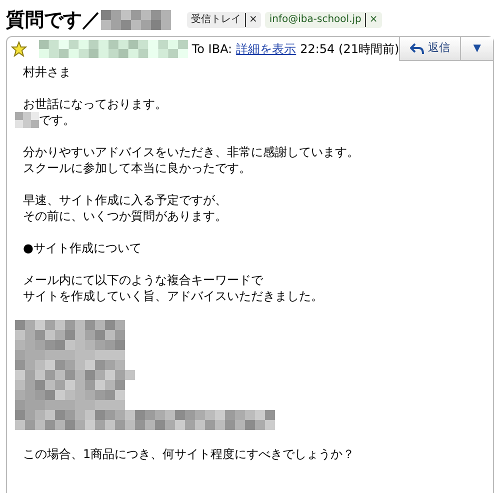 The height and width of the screenshot is (493, 500). I want to click on reply-arrow-icon, so click(417, 48).